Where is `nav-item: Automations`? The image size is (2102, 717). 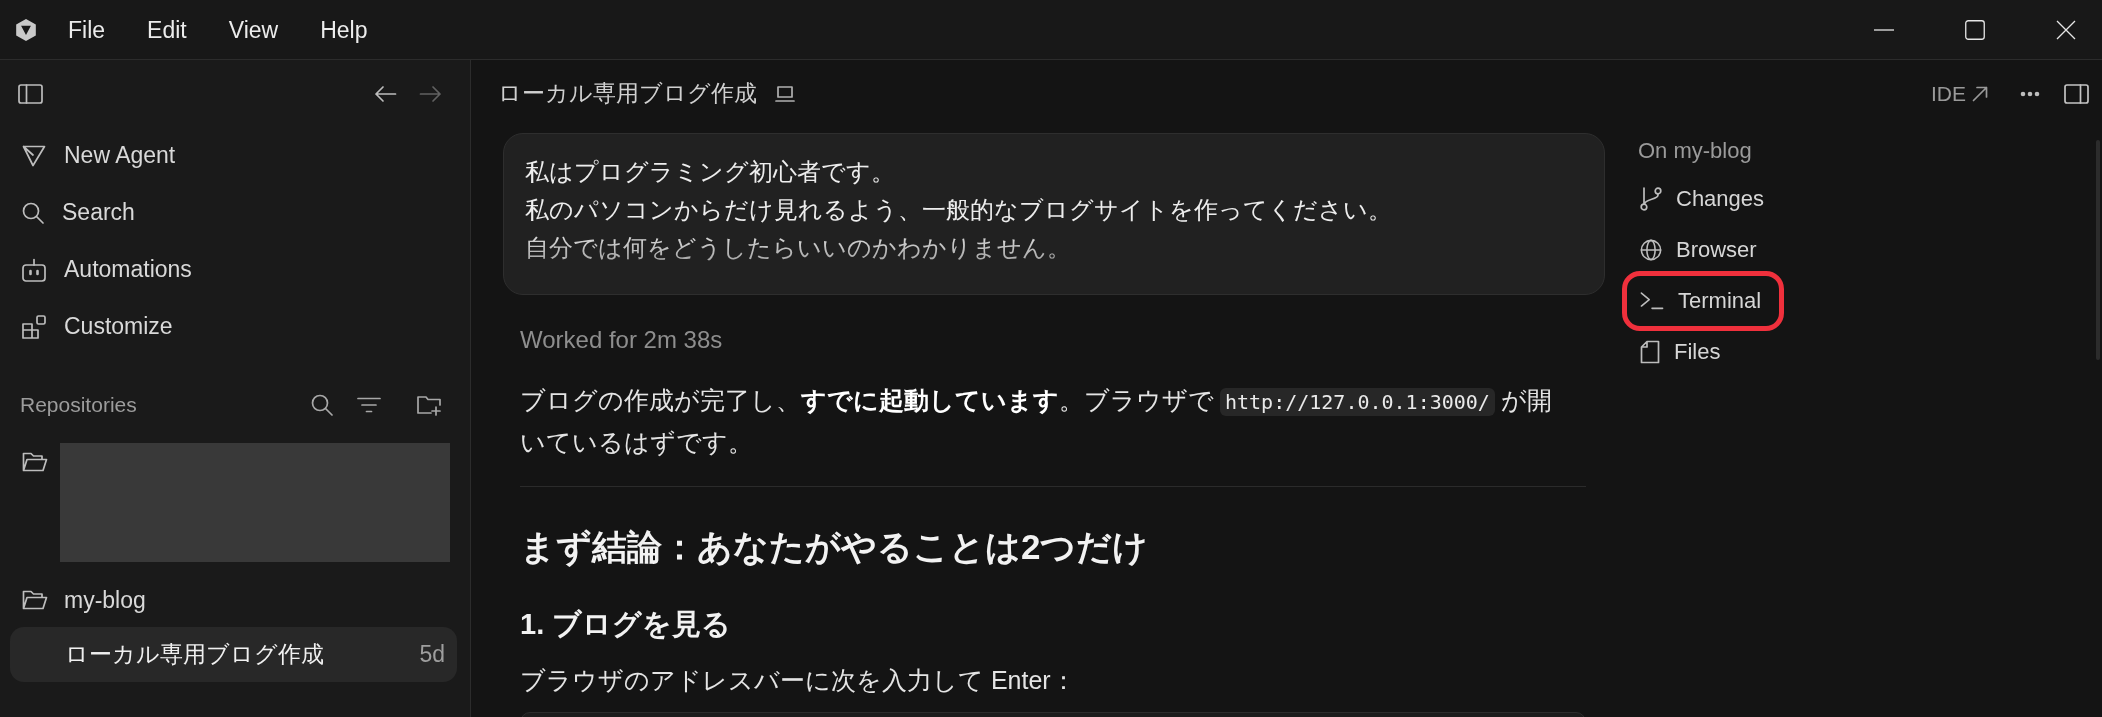 nav-item: Automations is located at coordinates (235, 269).